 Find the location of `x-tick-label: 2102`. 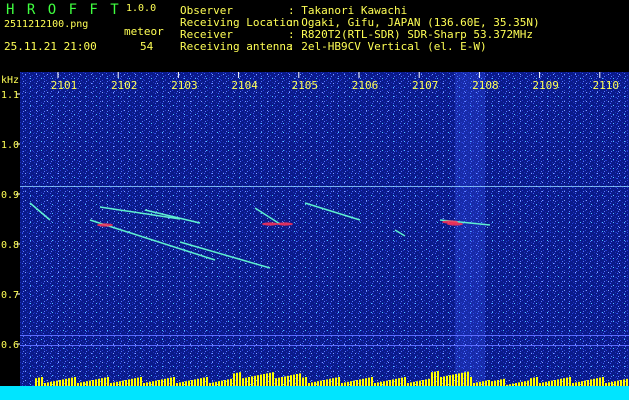

x-tick-label: 2102 is located at coordinates (124, 85).